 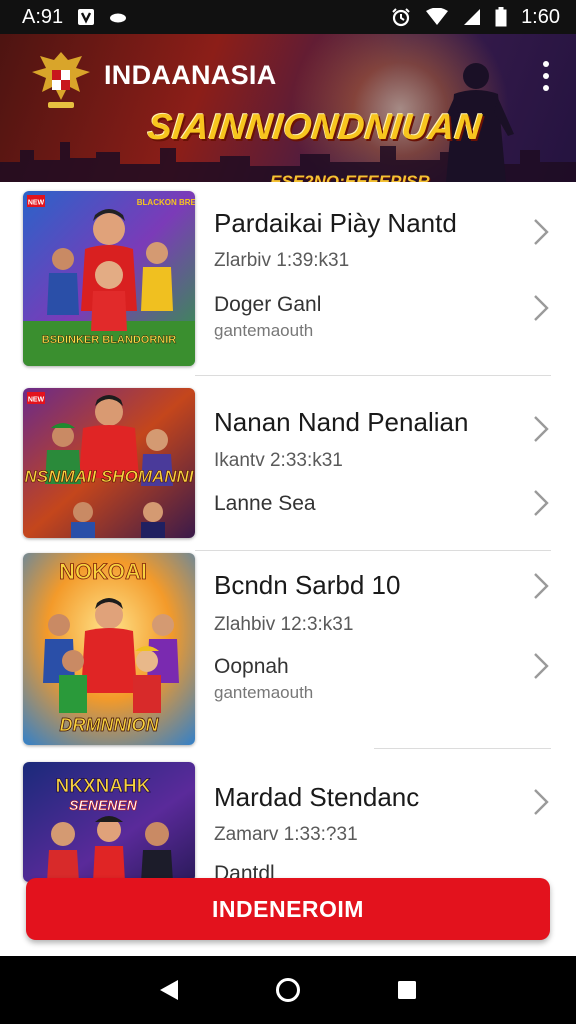 What do you see at coordinates (282, 260) in the screenshot?
I see `item-date: Zlarbiv 1:39:k31` at bounding box center [282, 260].